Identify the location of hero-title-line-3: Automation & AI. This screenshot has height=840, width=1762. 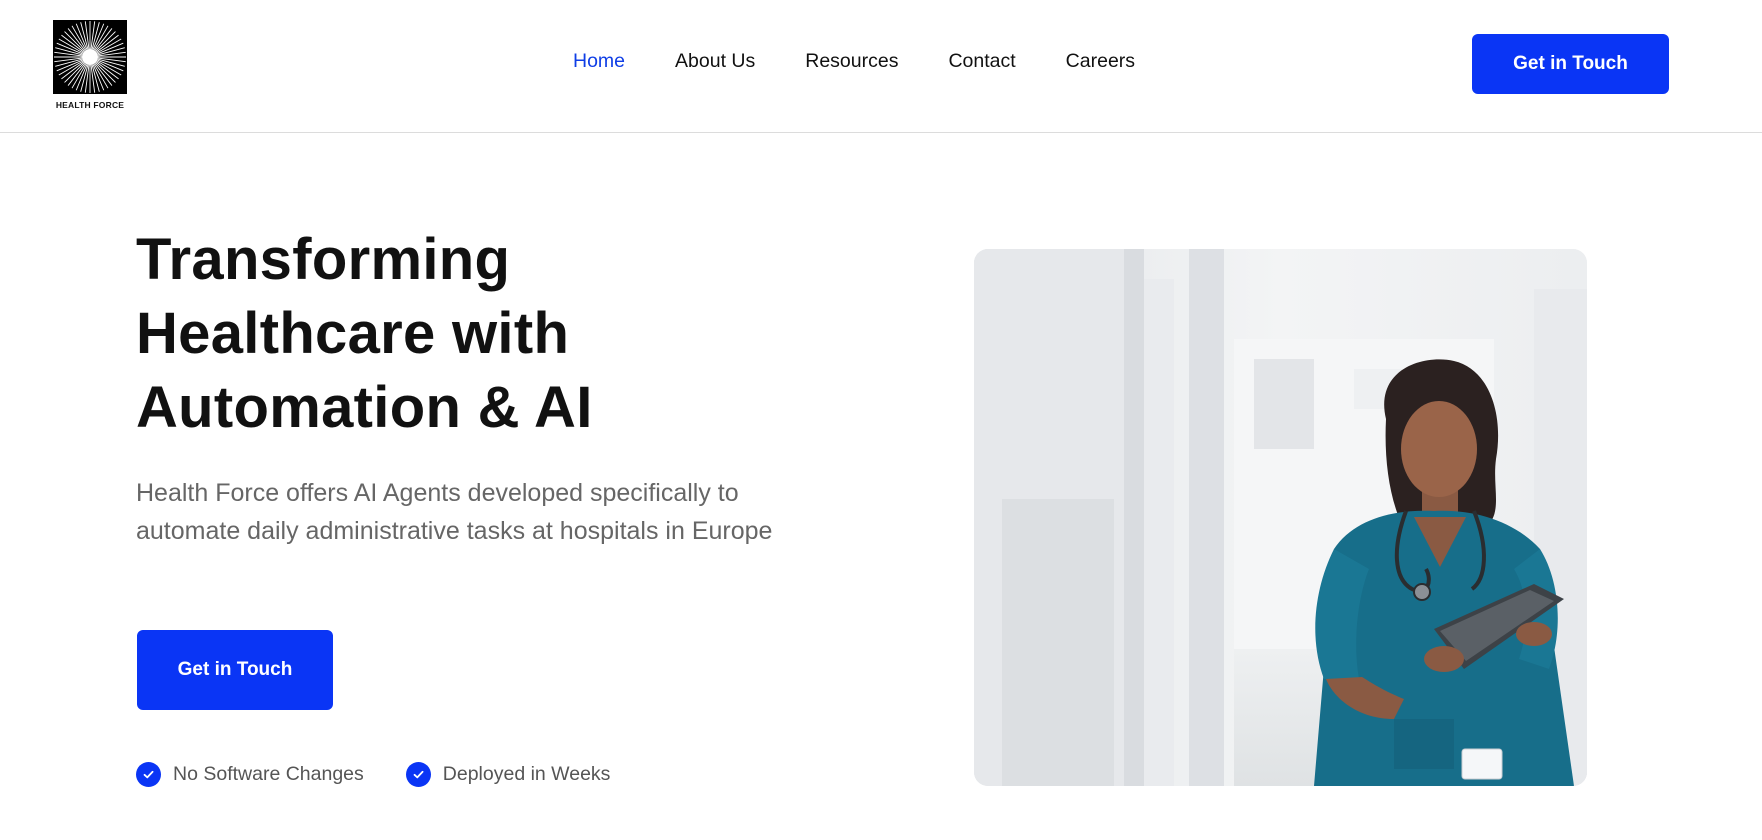
(364, 407).